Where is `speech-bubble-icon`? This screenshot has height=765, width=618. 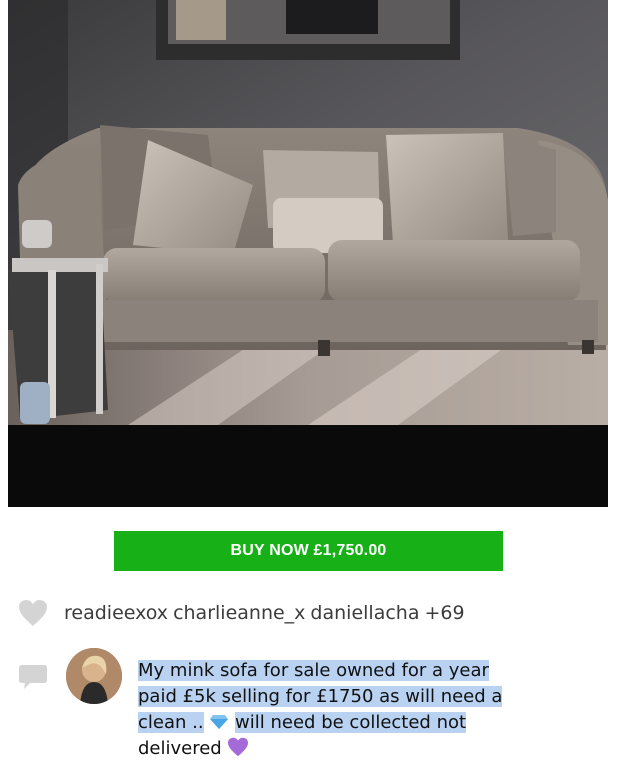
speech-bubble-icon is located at coordinates (33, 677).